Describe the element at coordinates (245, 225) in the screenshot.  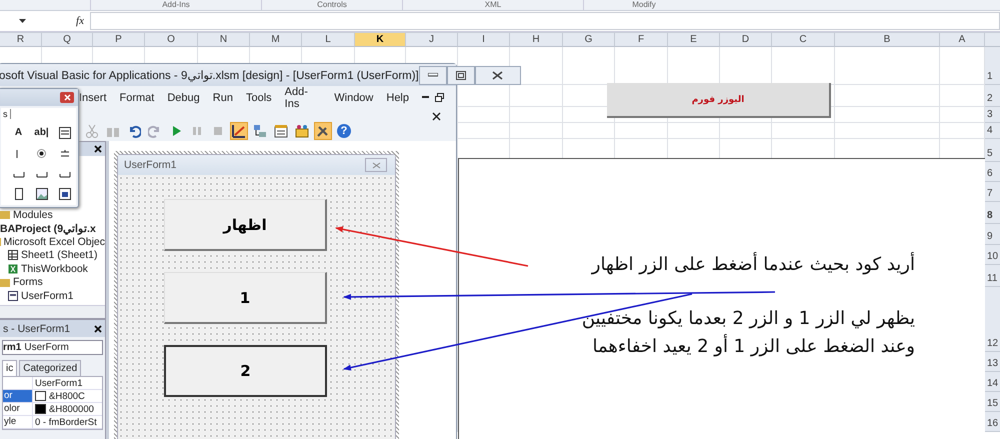
I see `command-button: اظهار` at that location.